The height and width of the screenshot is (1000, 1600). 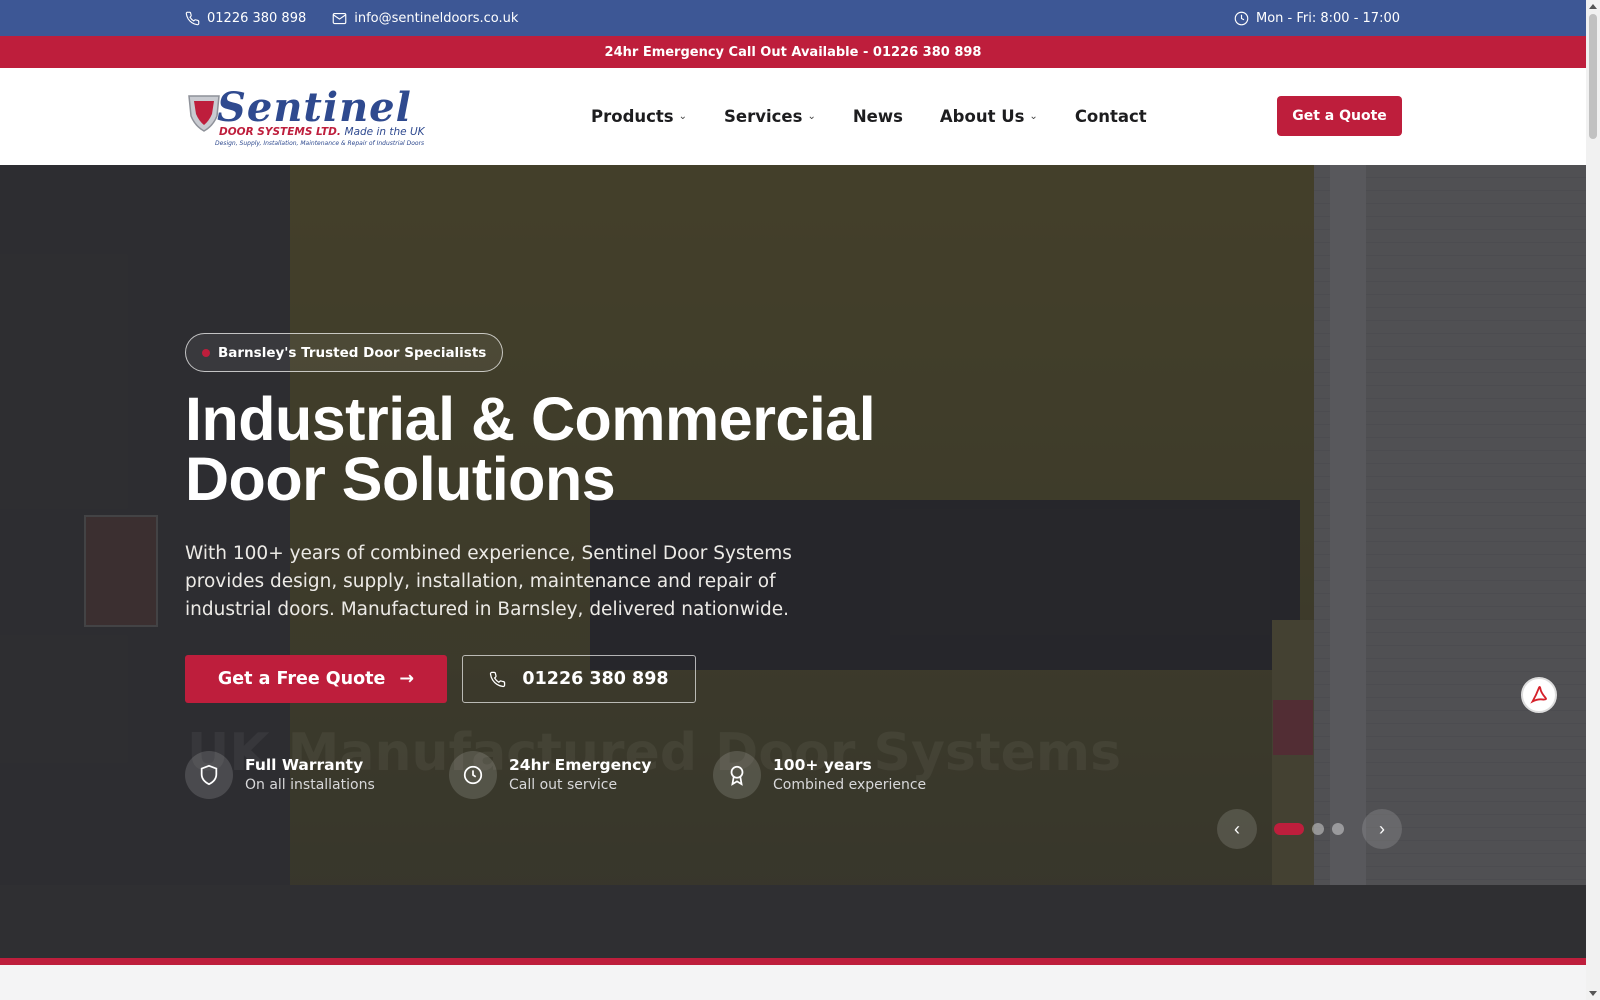 What do you see at coordinates (1593, 993) in the screenshot?
I see `scroll-down-arrow` at bounding box center [1593, 993].